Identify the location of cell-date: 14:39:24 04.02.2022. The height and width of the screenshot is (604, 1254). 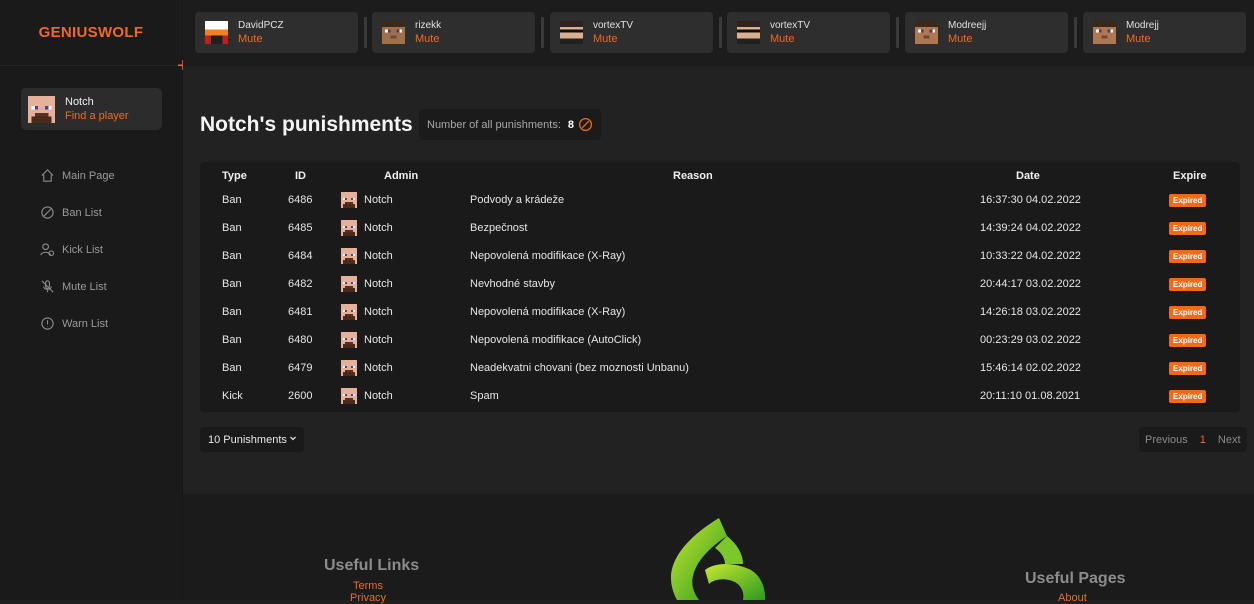
(1030, 228).